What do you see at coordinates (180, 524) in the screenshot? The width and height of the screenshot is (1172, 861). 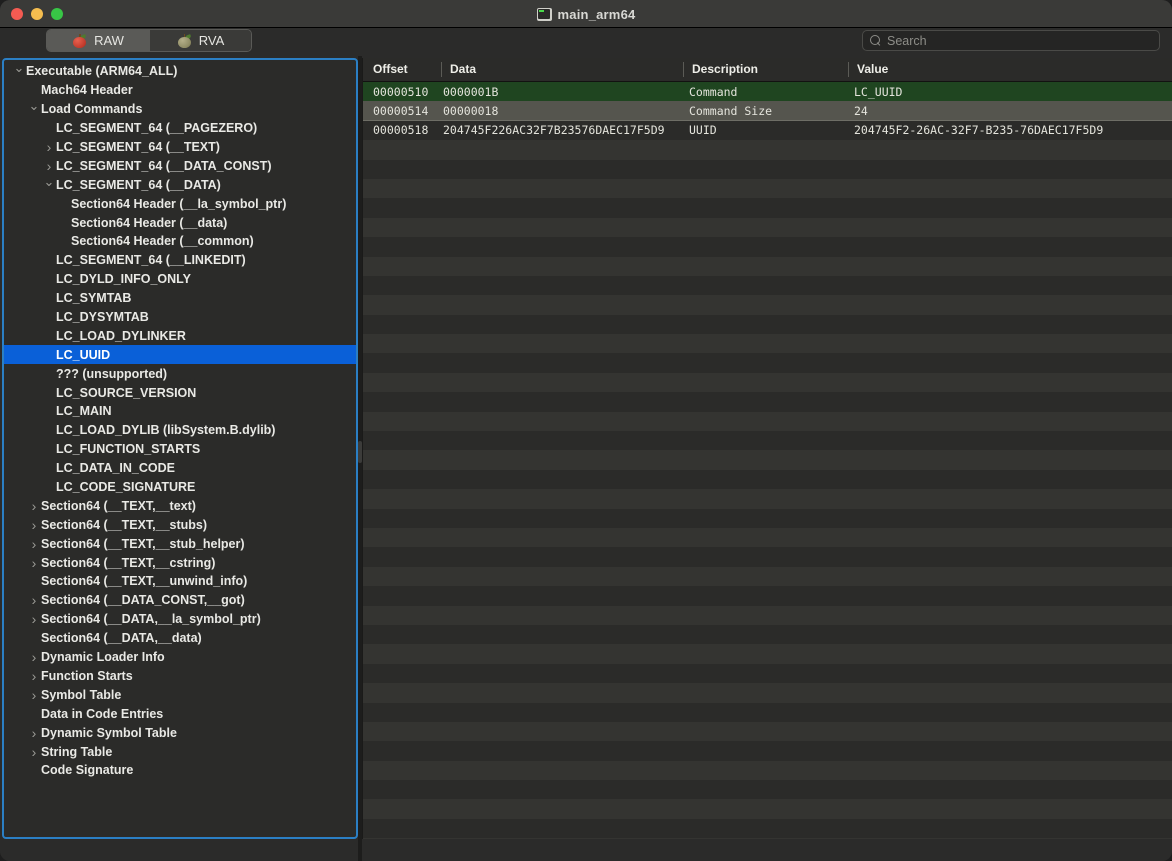 I see `sidebar-item: Section64 (__TEXT,__stubs)` at bounding box center [180, 524].